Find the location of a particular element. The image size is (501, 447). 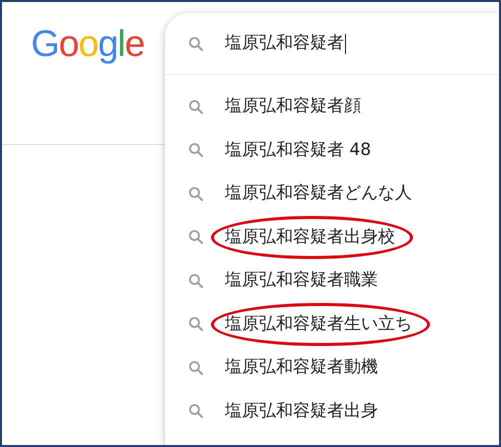

suggestion-item: 塩原弘和容疑者顔 is located at coordinates (332, 106).